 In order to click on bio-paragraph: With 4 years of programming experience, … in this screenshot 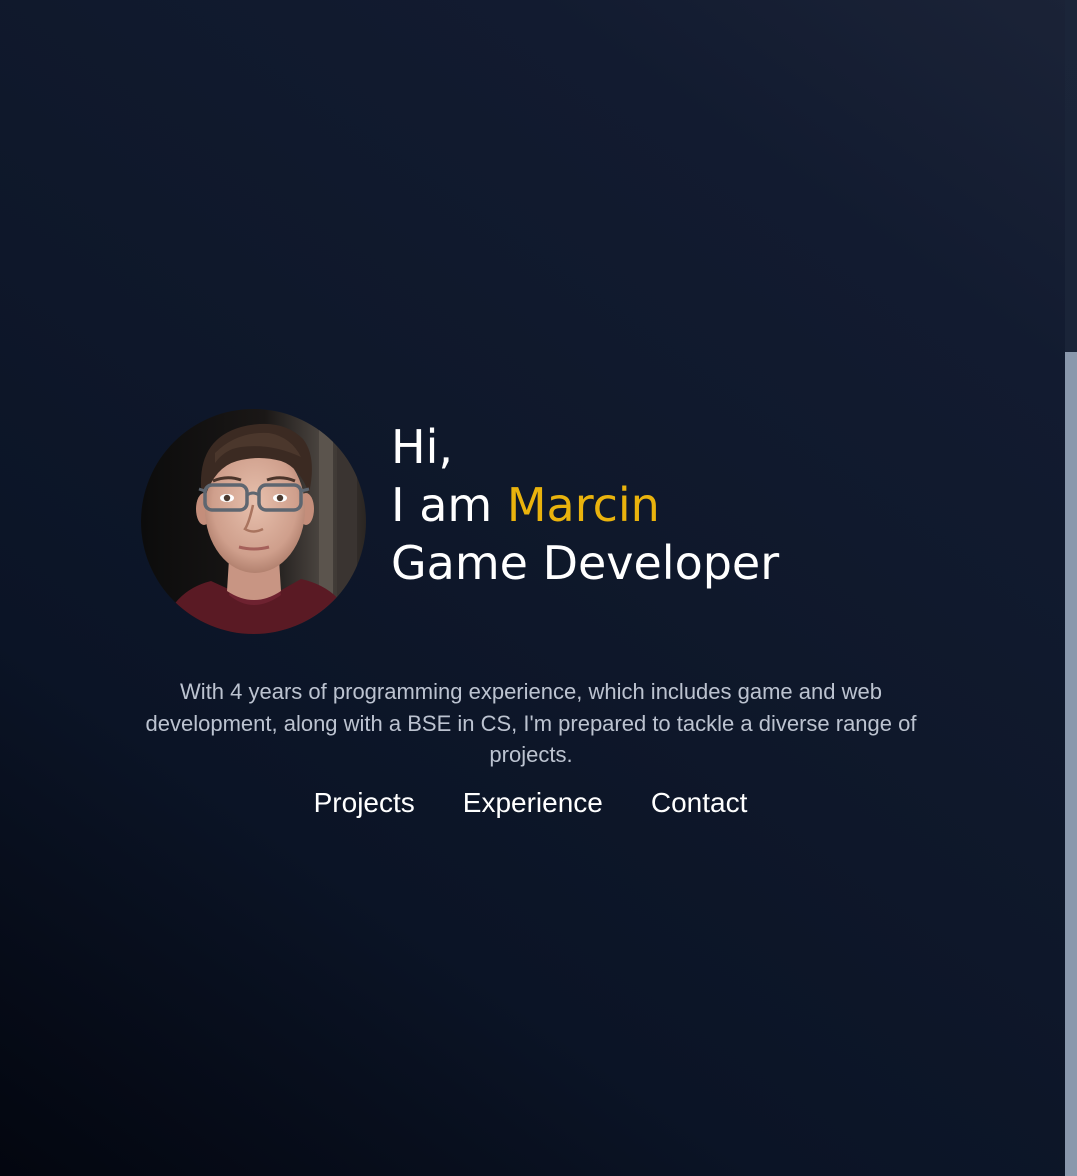, I will do `click(531, 723)`.